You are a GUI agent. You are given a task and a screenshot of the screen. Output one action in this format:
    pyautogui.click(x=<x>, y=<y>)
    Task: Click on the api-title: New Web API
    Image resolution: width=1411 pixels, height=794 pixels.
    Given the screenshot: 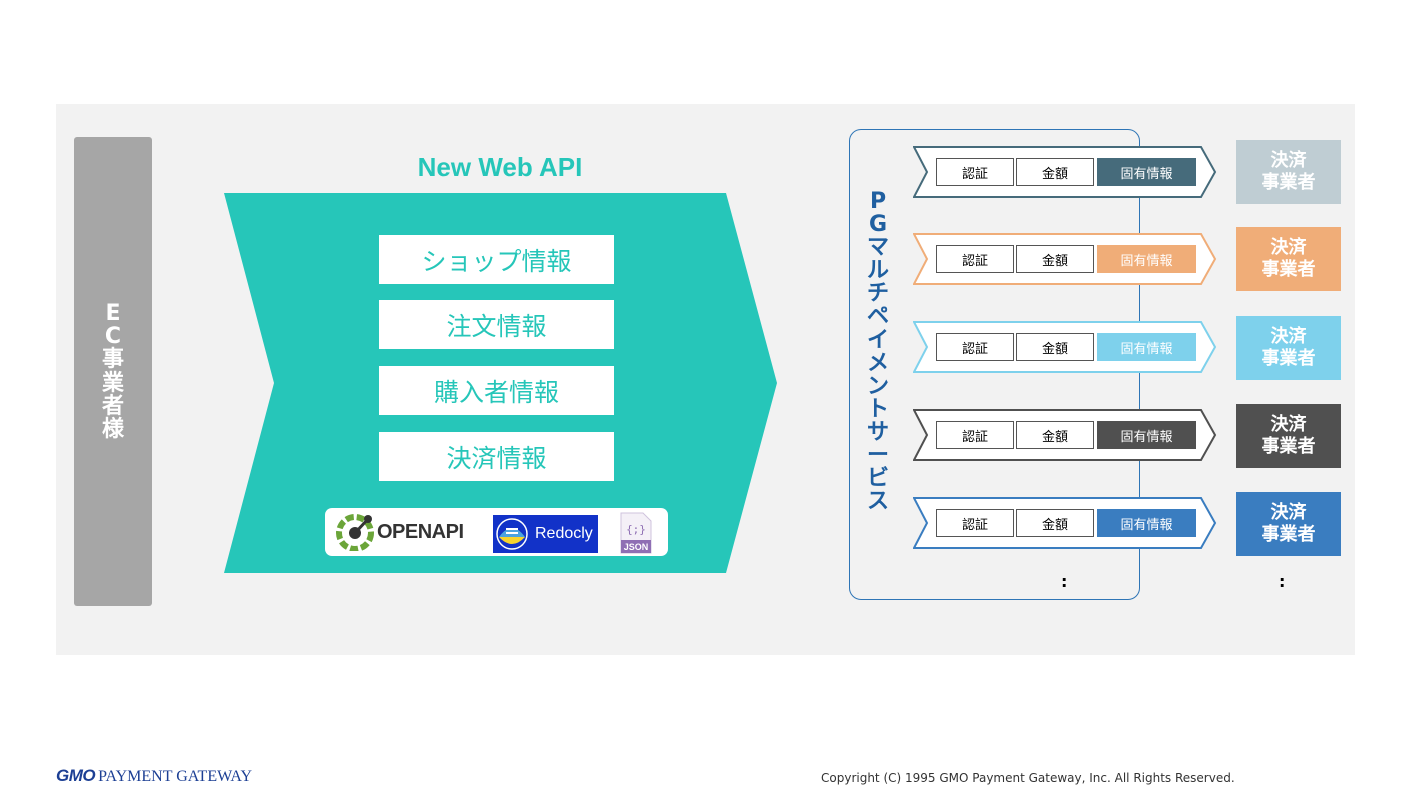 What is the action you would take?
    pyautogui.click(x=500, y=167)
    